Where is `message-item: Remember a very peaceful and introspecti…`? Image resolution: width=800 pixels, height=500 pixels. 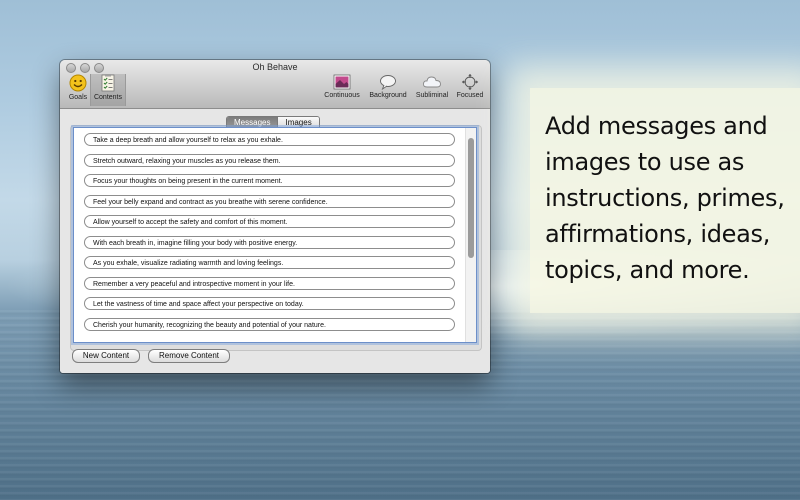
message-item: Remember a very peaceful and introspecti… is located at coordinates (269, 283).